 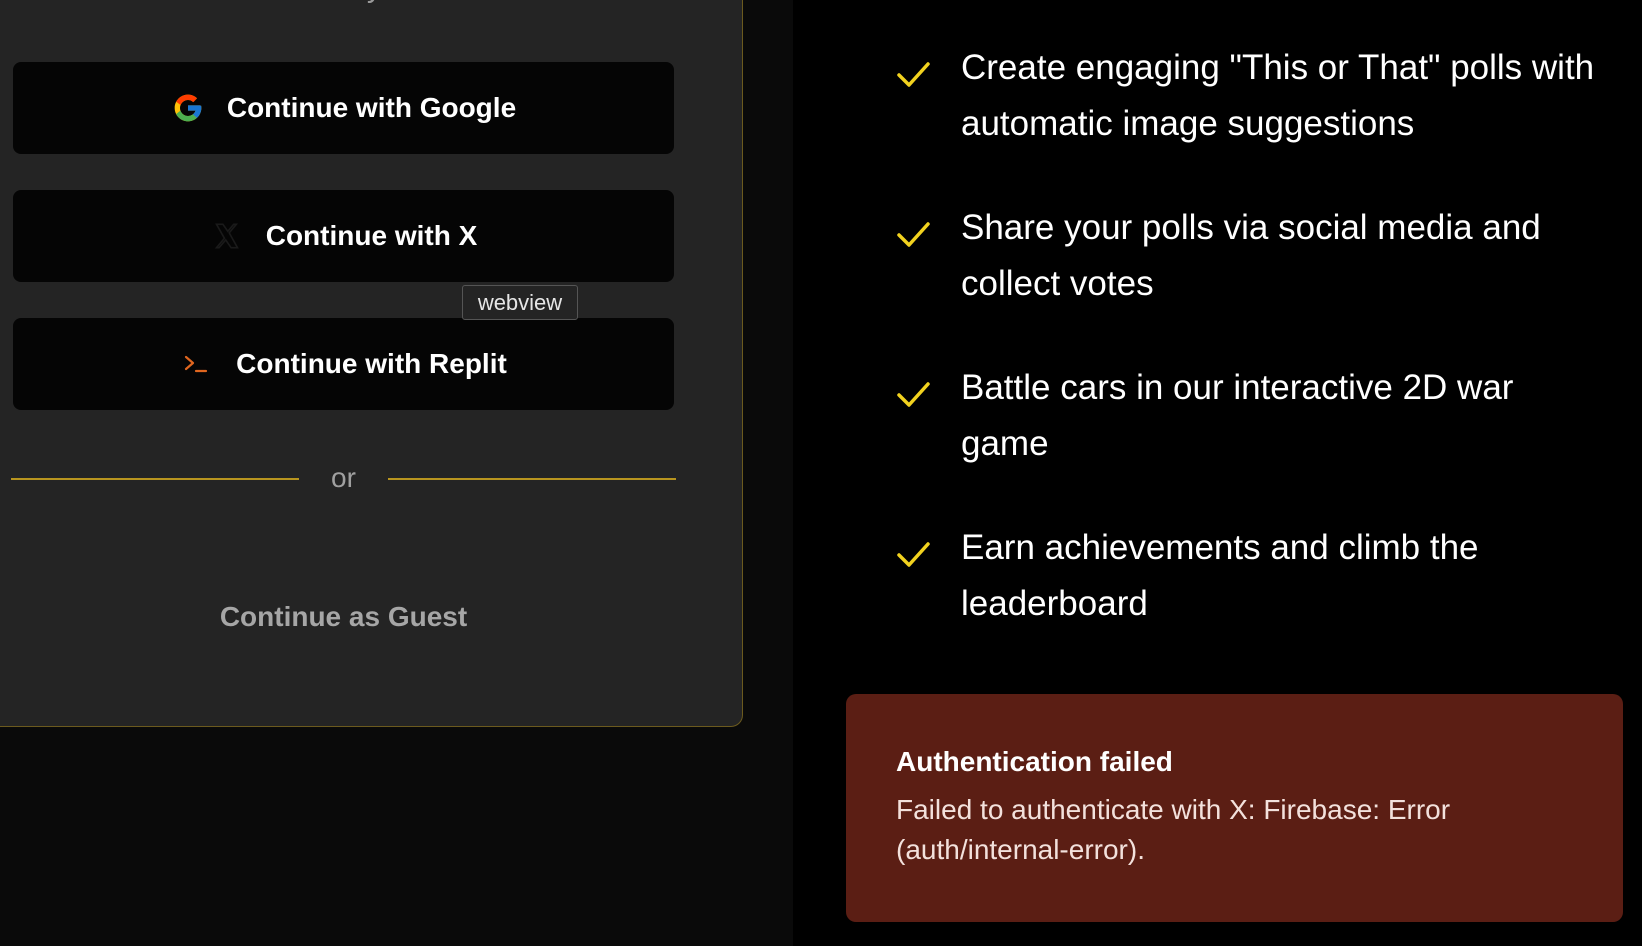 What do you see at coordinates (155, 479) in the screenshot?
I see `divider-line-left` at bounding box center [155, 479].